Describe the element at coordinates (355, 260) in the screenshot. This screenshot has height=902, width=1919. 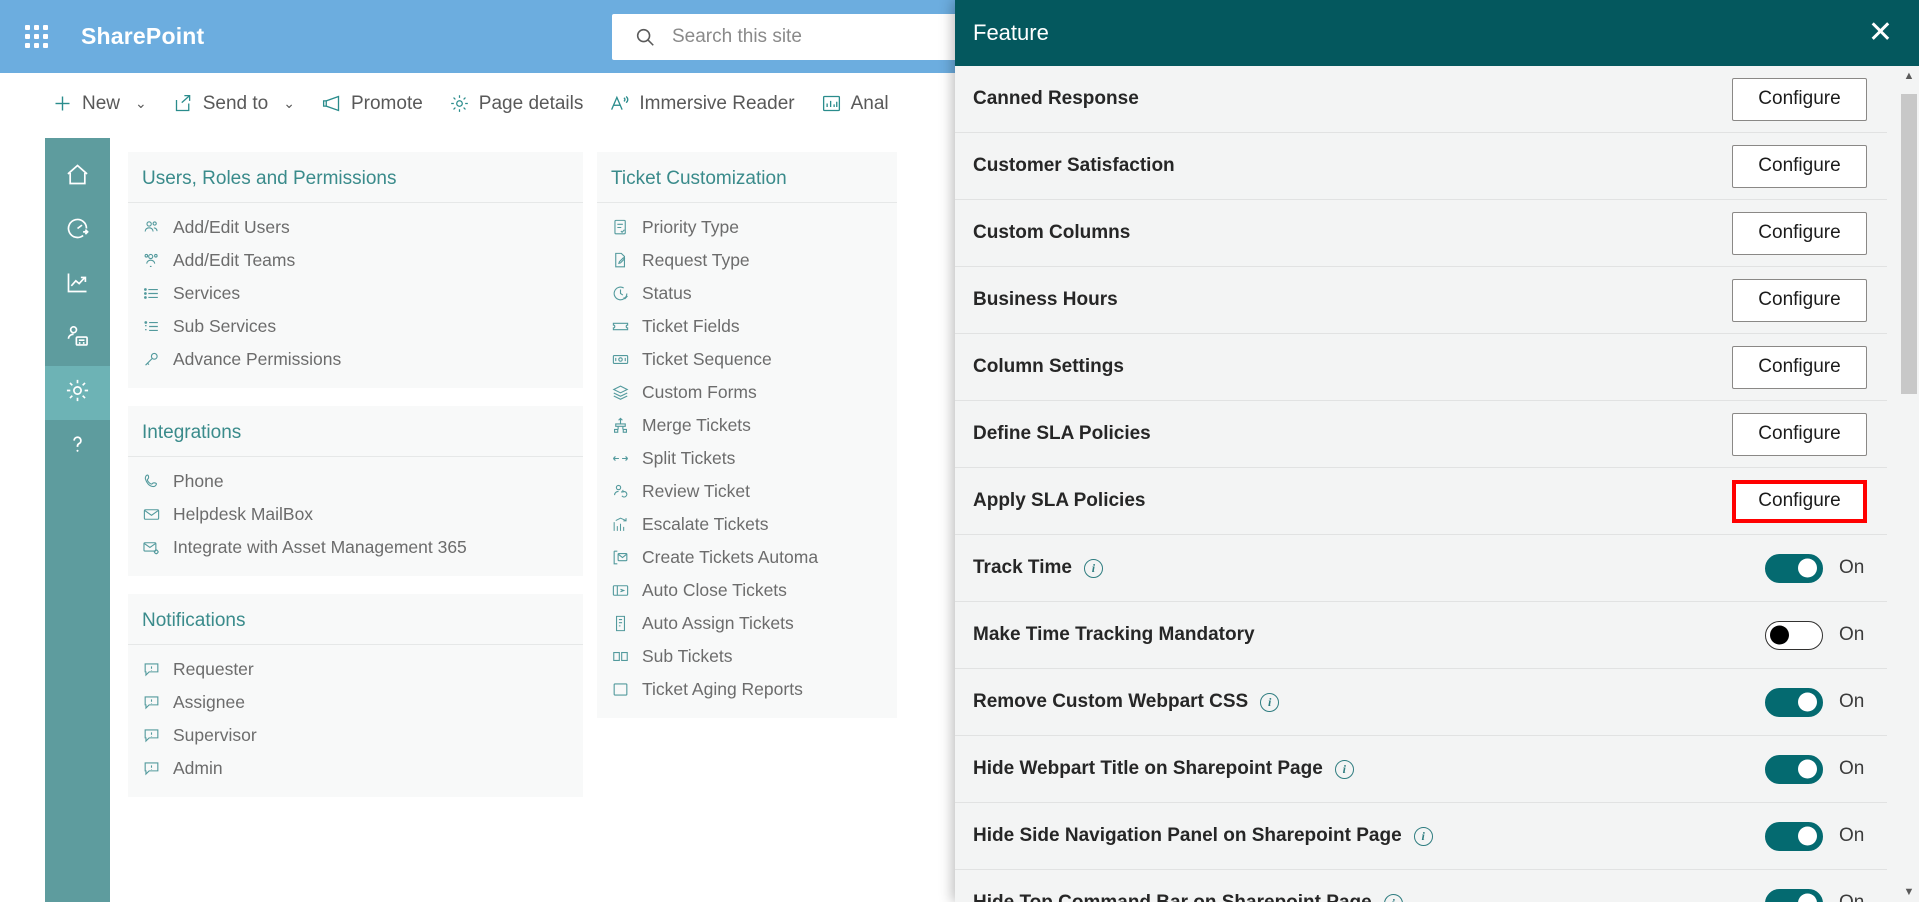
I see `settings-link-add-edit-teams: Add/Edit Teams` at that location.